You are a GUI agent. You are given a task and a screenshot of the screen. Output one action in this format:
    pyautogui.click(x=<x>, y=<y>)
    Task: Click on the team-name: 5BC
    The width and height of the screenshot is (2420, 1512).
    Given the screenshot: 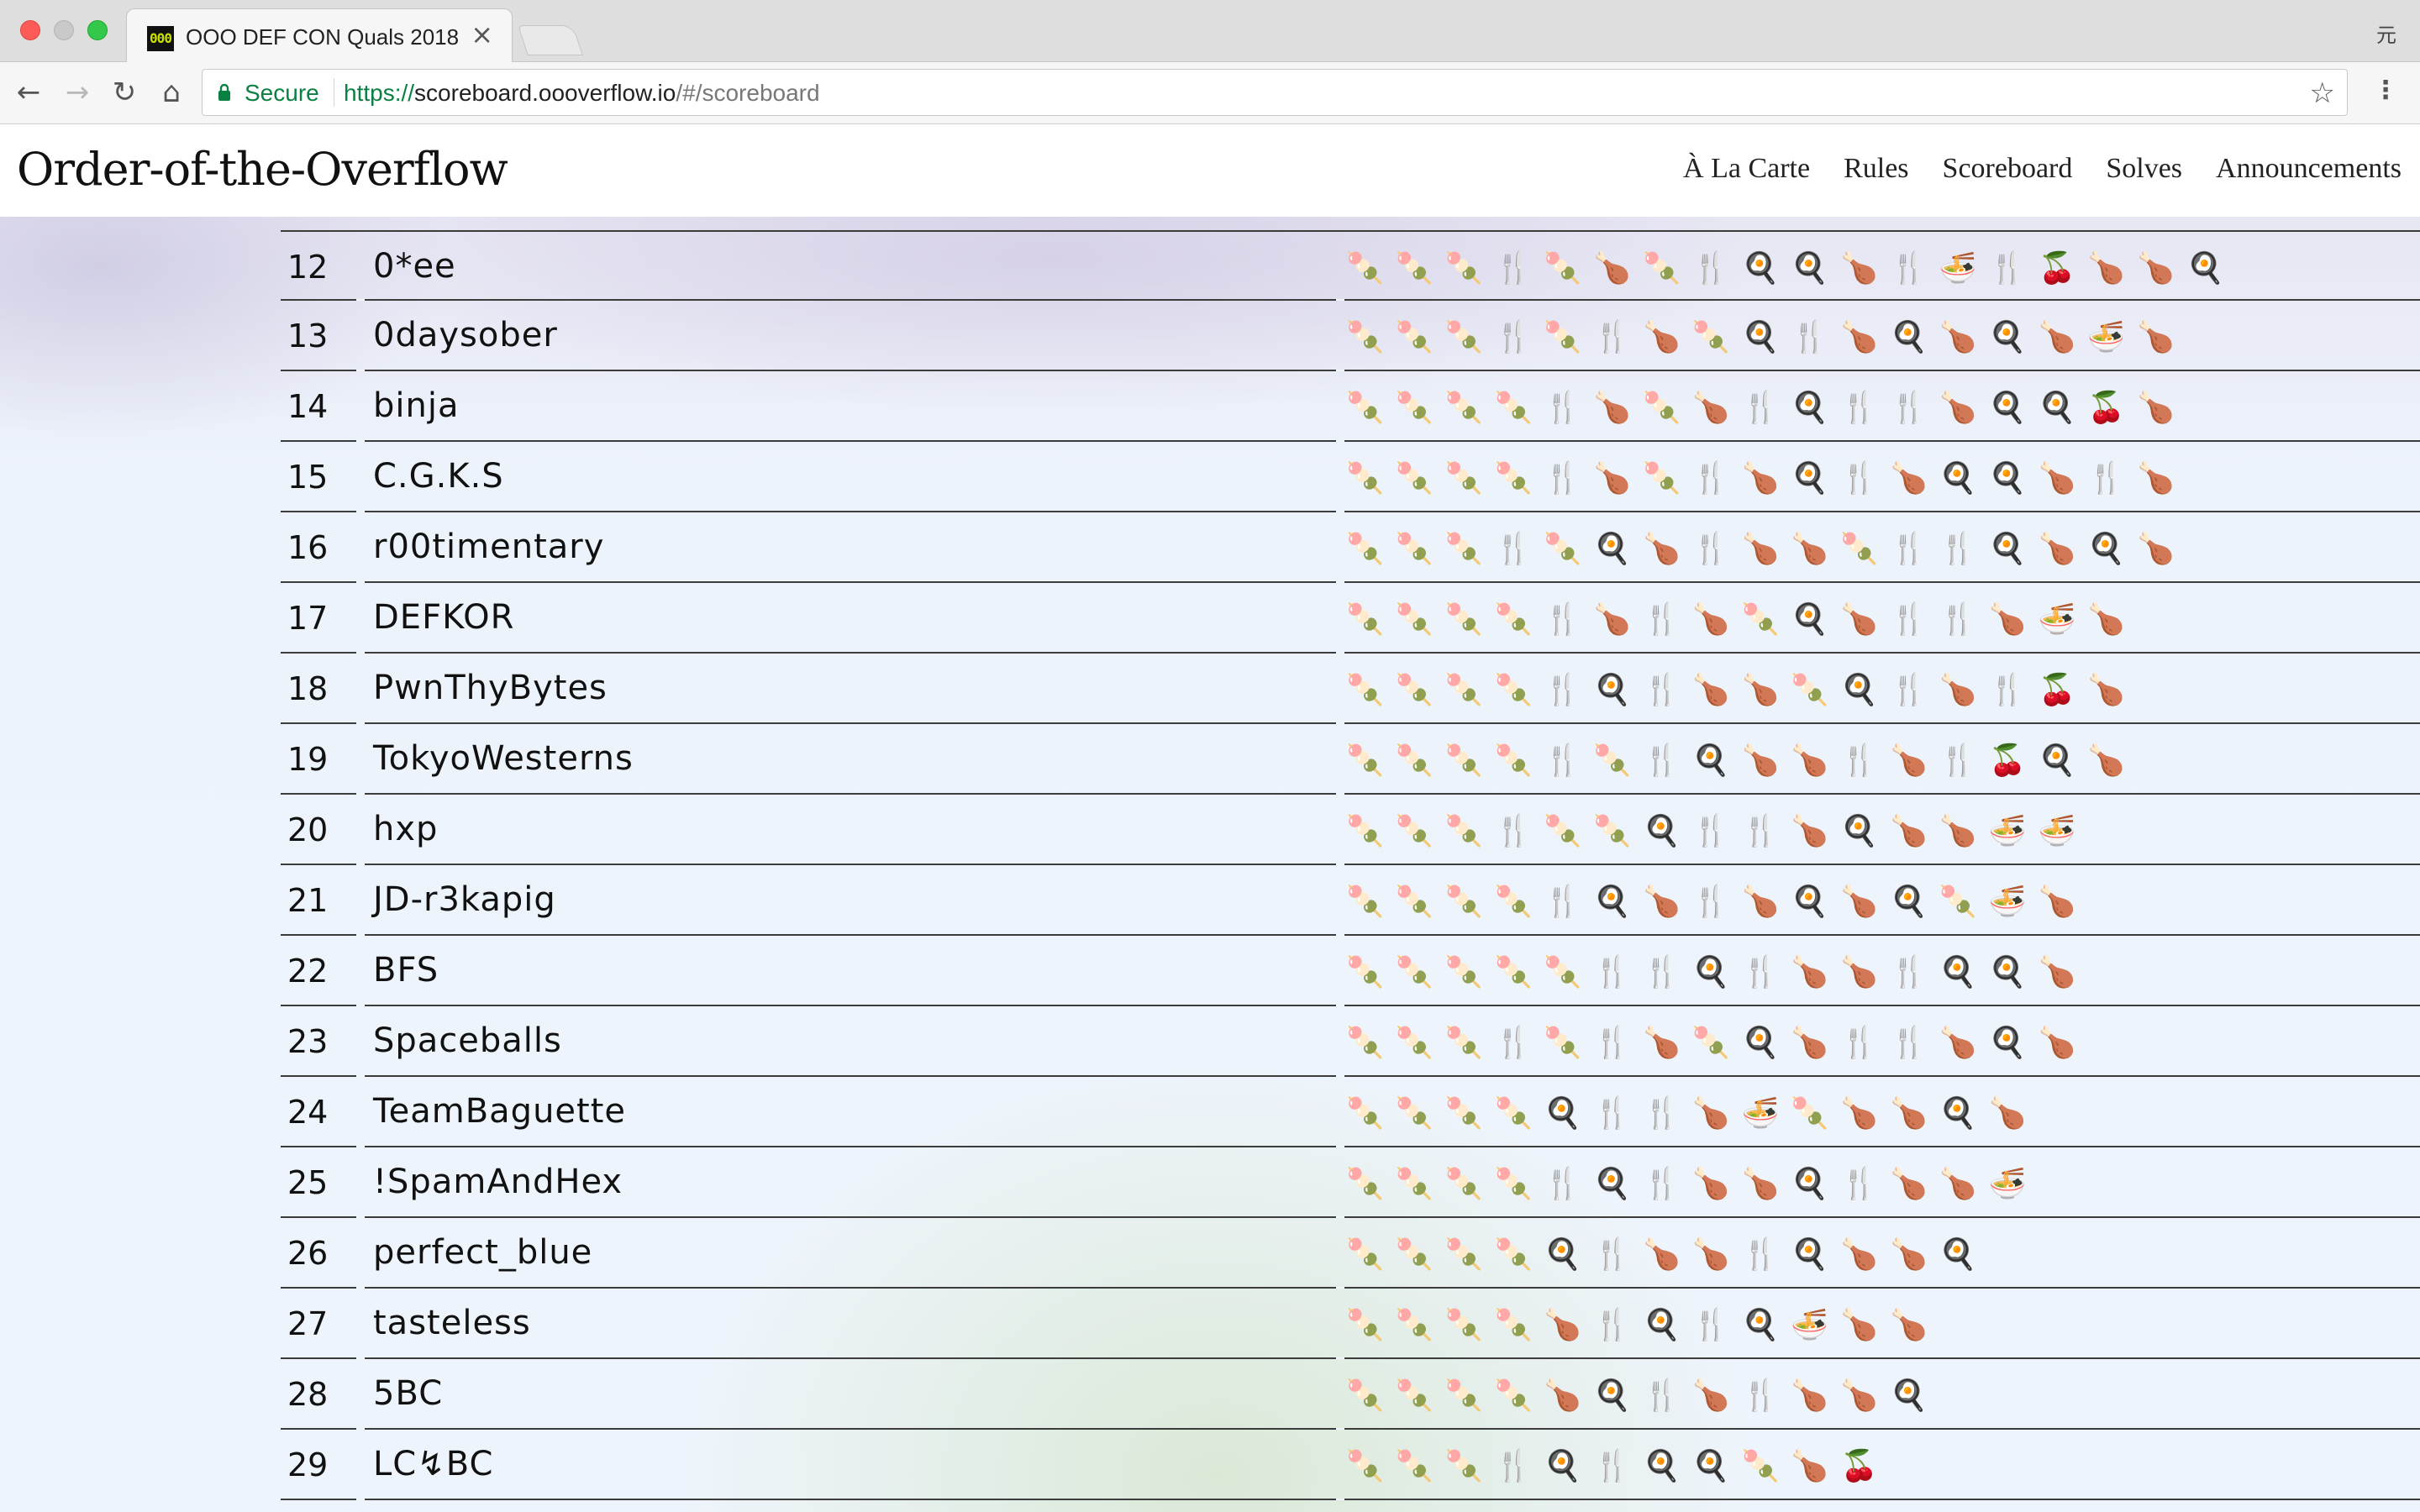 What is the action you would take?
    pyautogui.click(x=408, y=1393)
    